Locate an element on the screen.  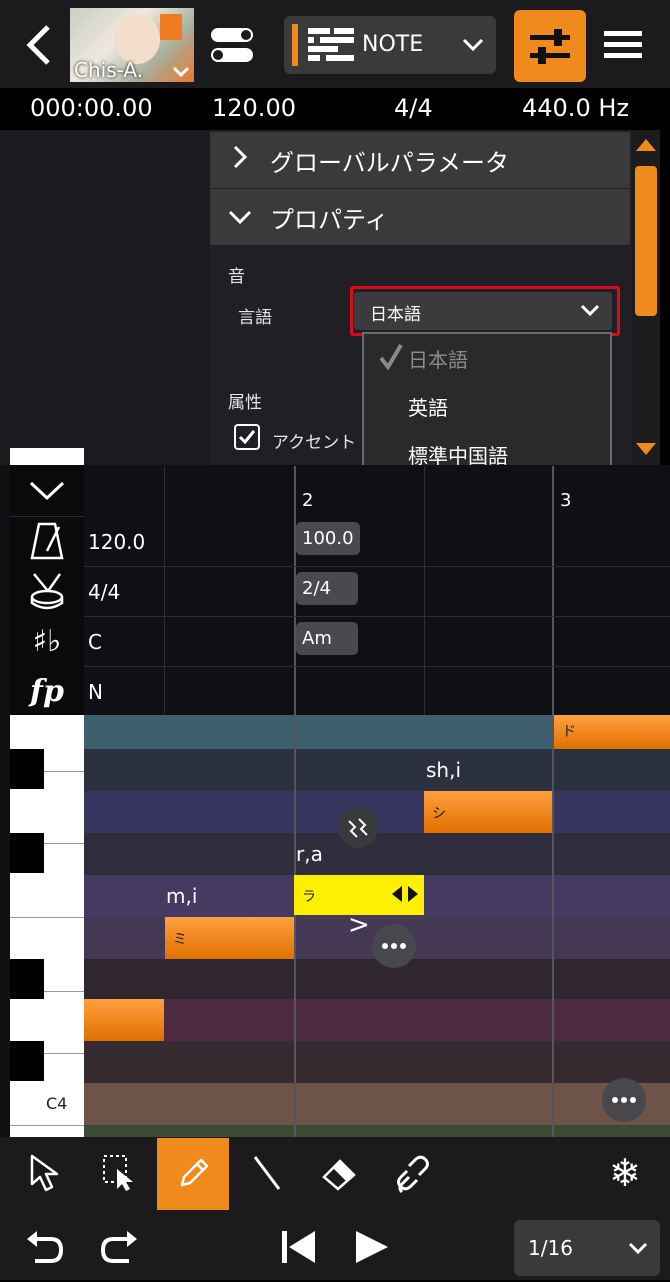
note-shi: シ is located at coordinates (488, 812).